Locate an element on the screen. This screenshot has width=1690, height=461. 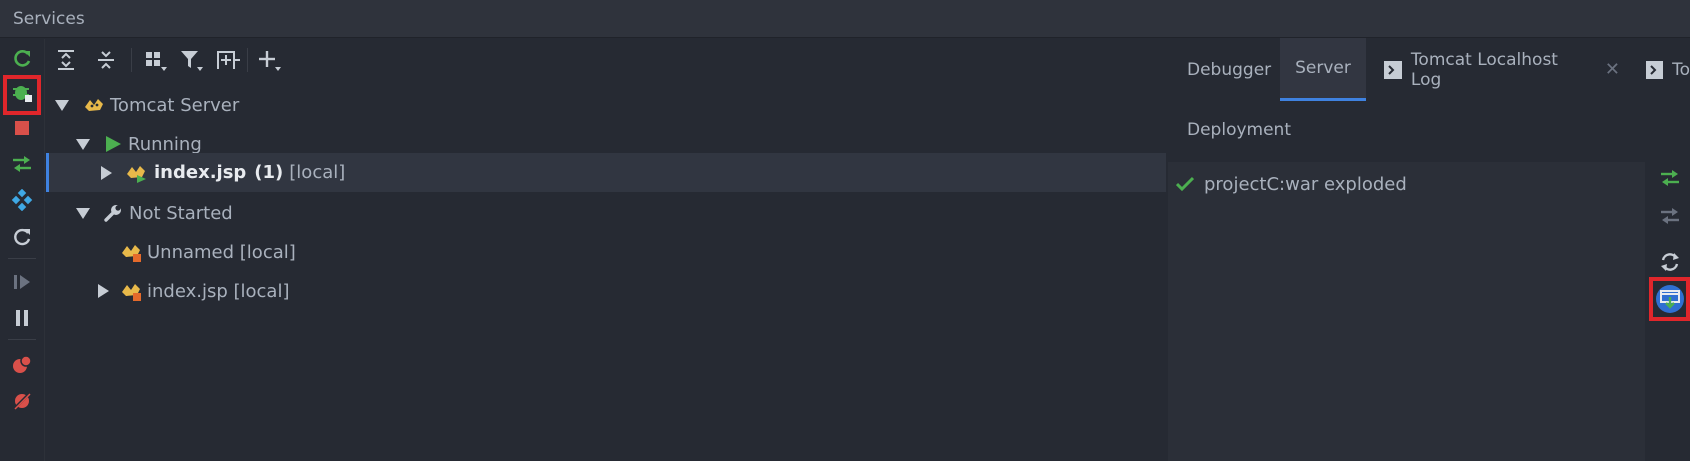
mute-breakpoints-icon is located at coordinates (22, 401).